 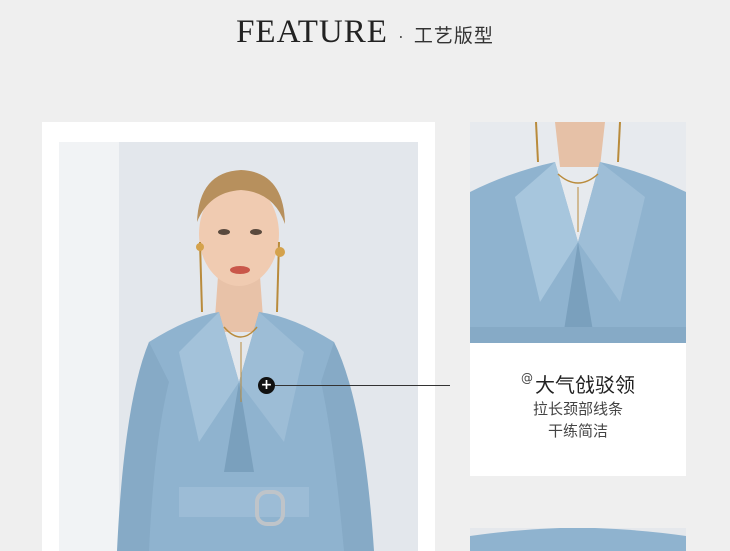 I want to click on collar-detail-photo, so click(x=578, y=232).